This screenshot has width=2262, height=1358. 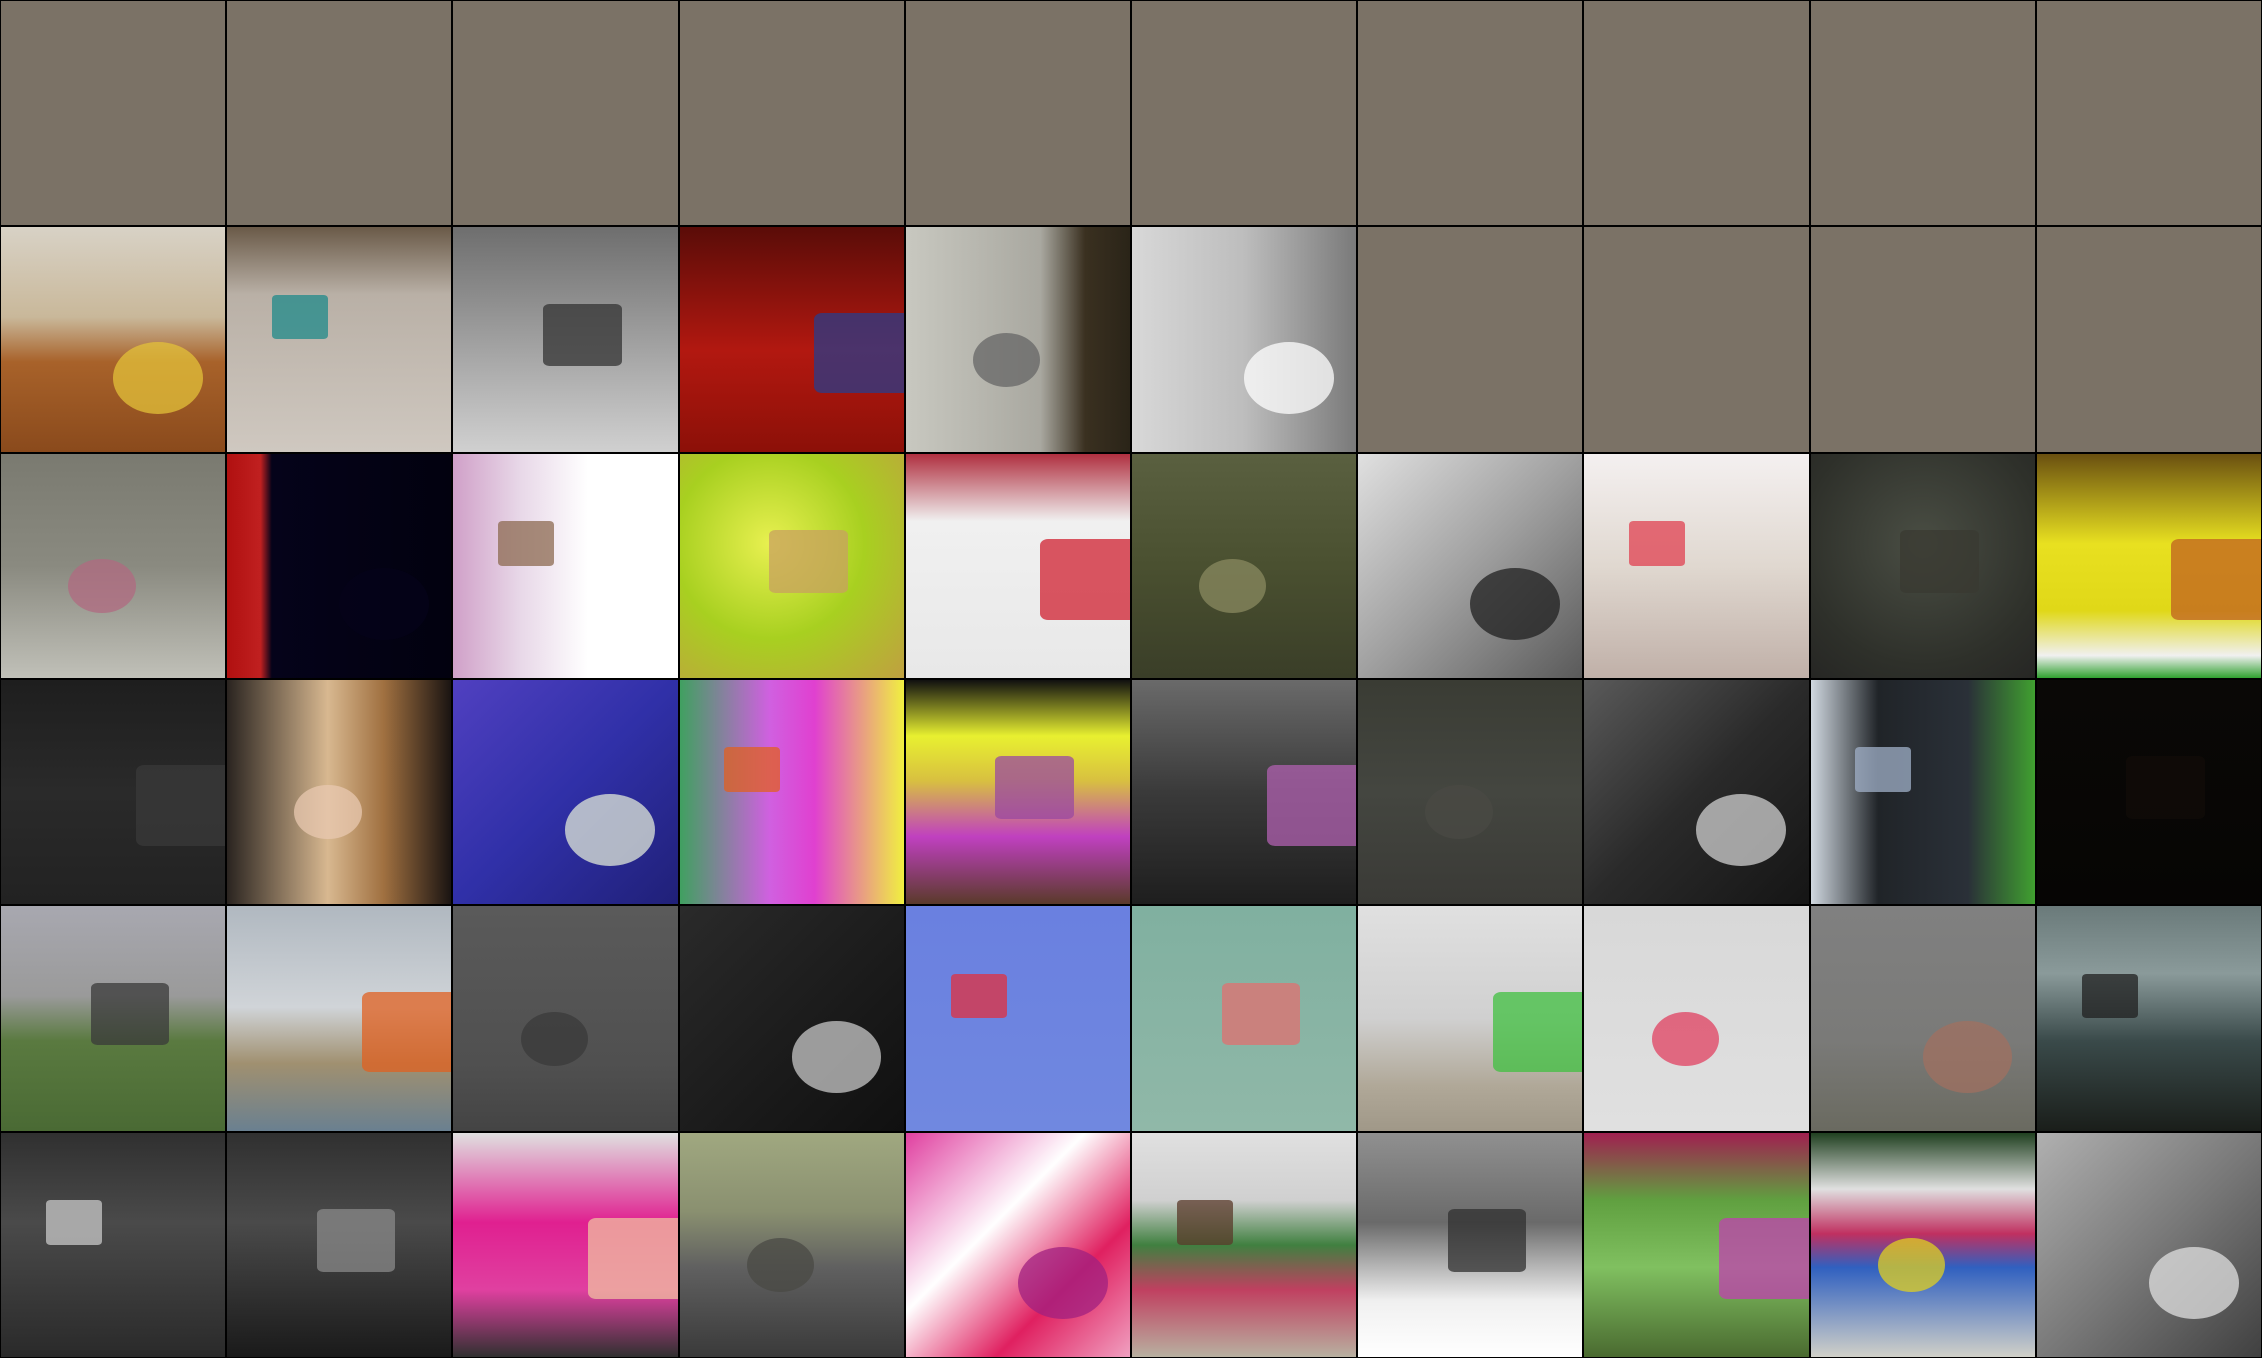 I want to click on pink-car-photo, so click(x=565, y=1244).